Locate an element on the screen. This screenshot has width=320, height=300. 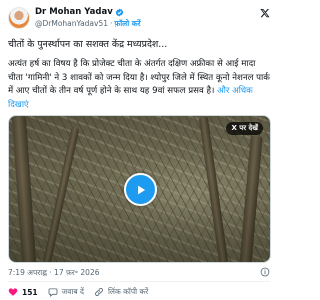
author-name-row: Dr Mohan Yadav is located at coordinates (88, 12).